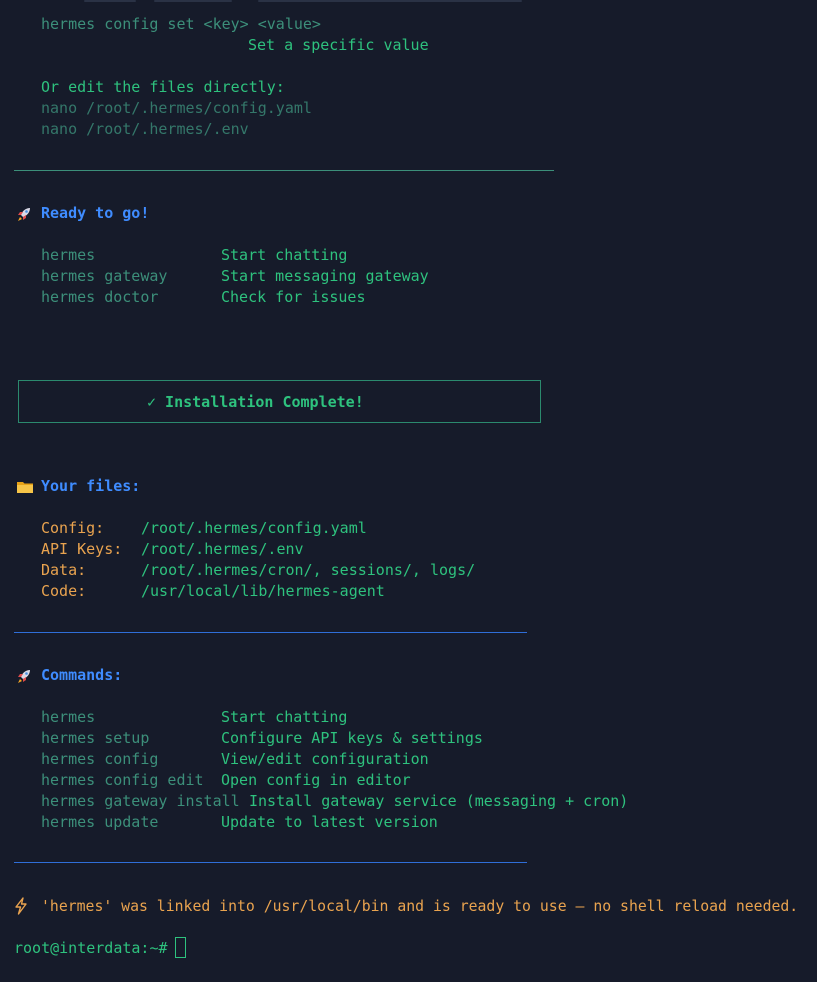  I want to click on ready-desc: Check for issues, so click(293, 297).